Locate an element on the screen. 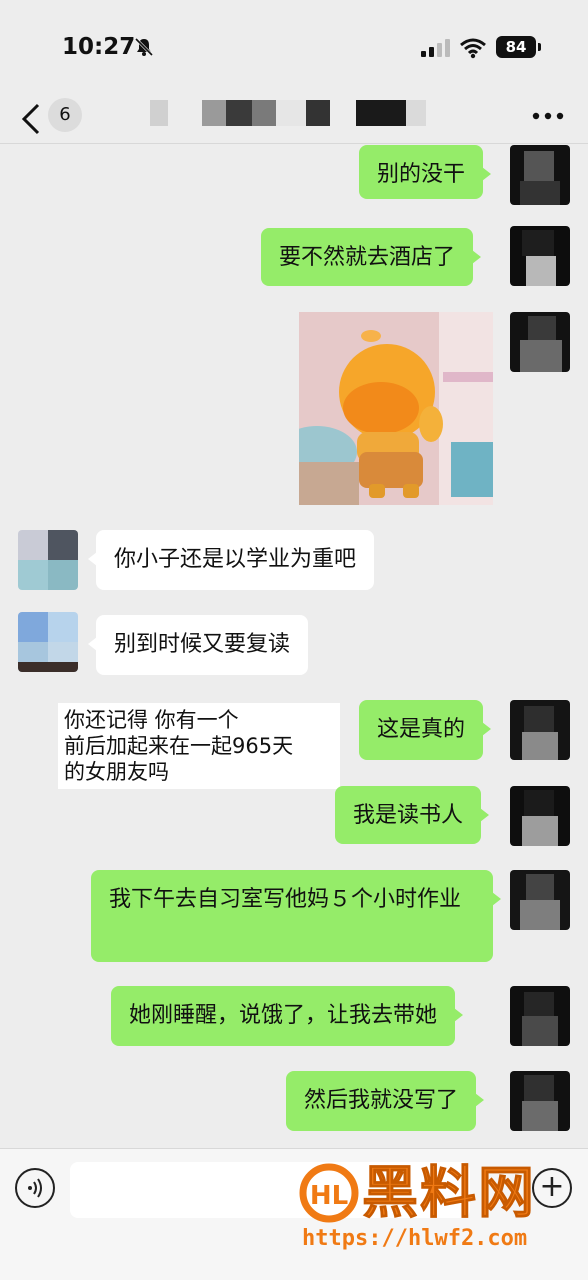 Image resolution: width=588 pixels, height=1280 pixels. watermark-brand: 黑料网 is located at coordinates (449, 1194).